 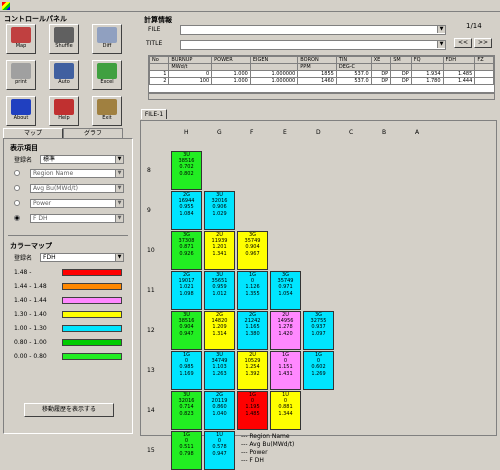 What do you see at coordinates (154, 29) in the screenshot?
I see `file-label: FILE` at bounding box center [154, 29].